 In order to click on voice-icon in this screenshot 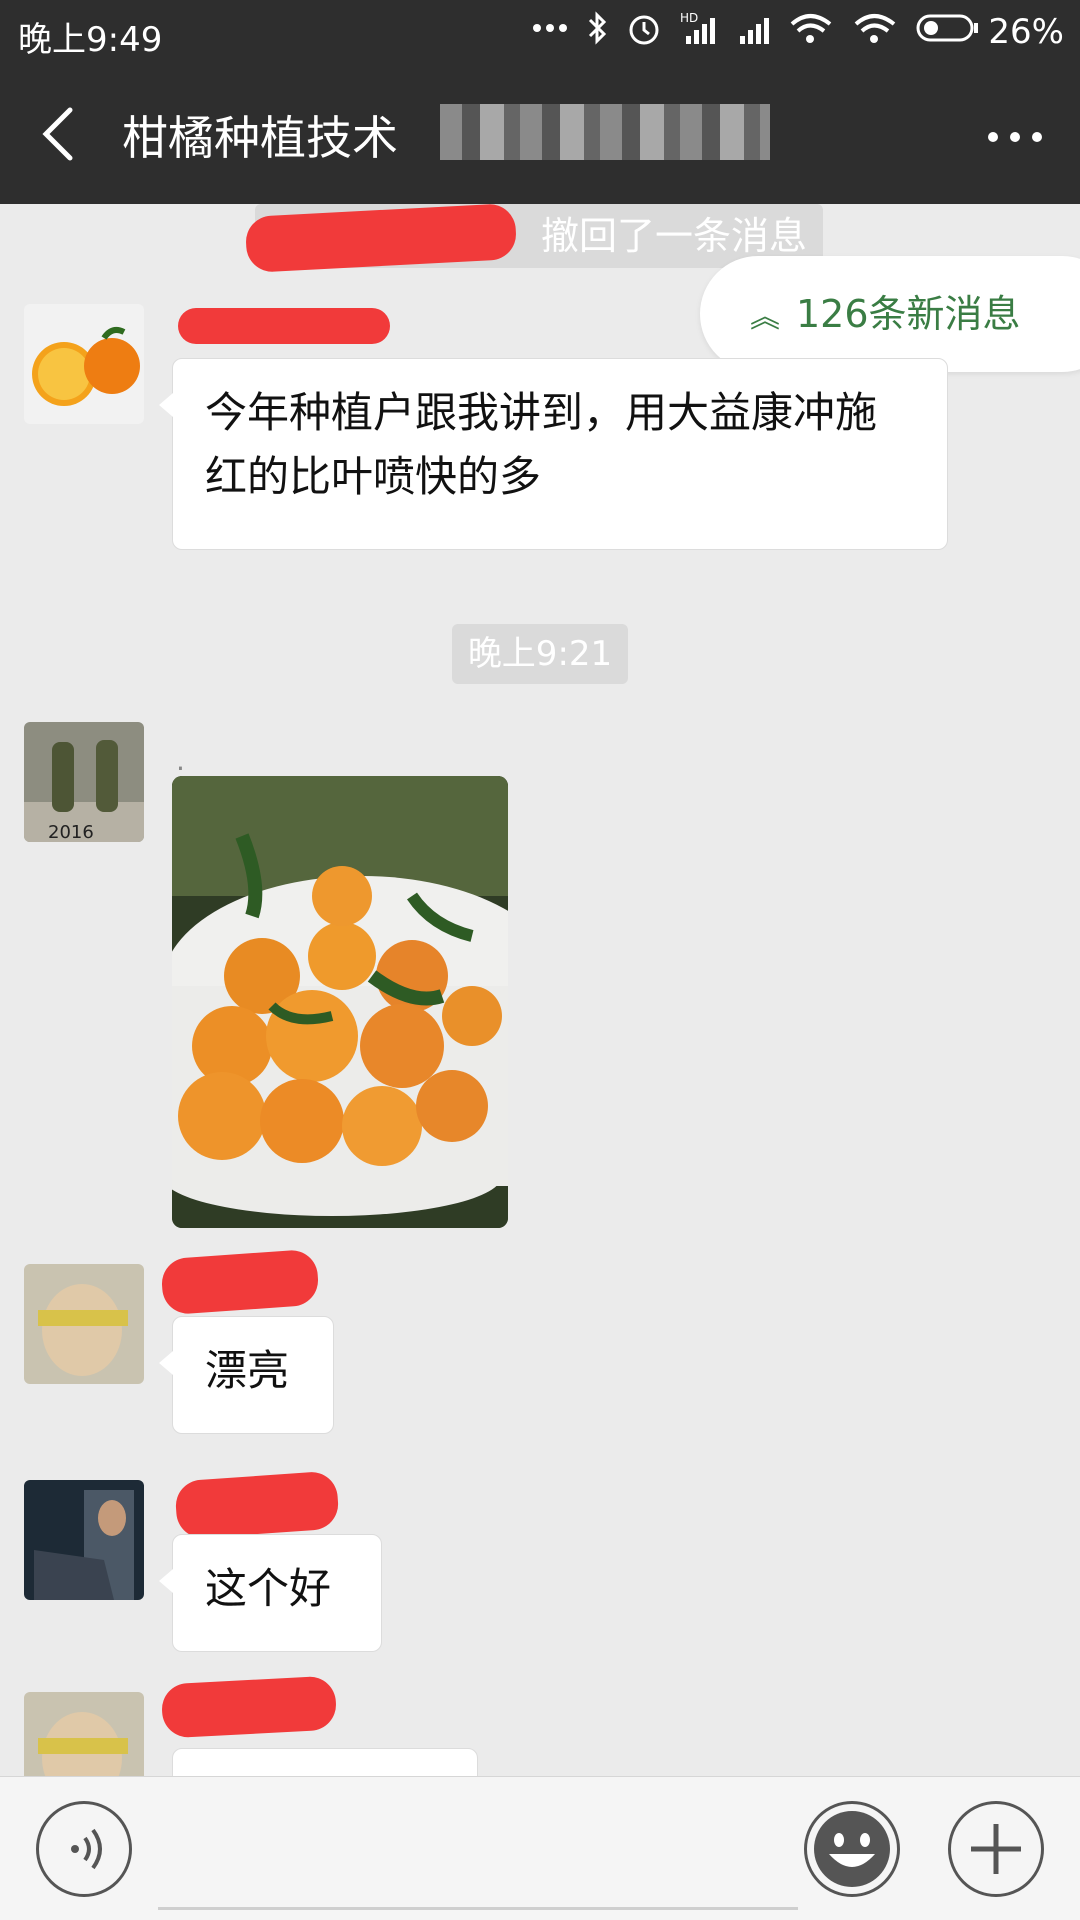, I will do `click(86, 1849)`.